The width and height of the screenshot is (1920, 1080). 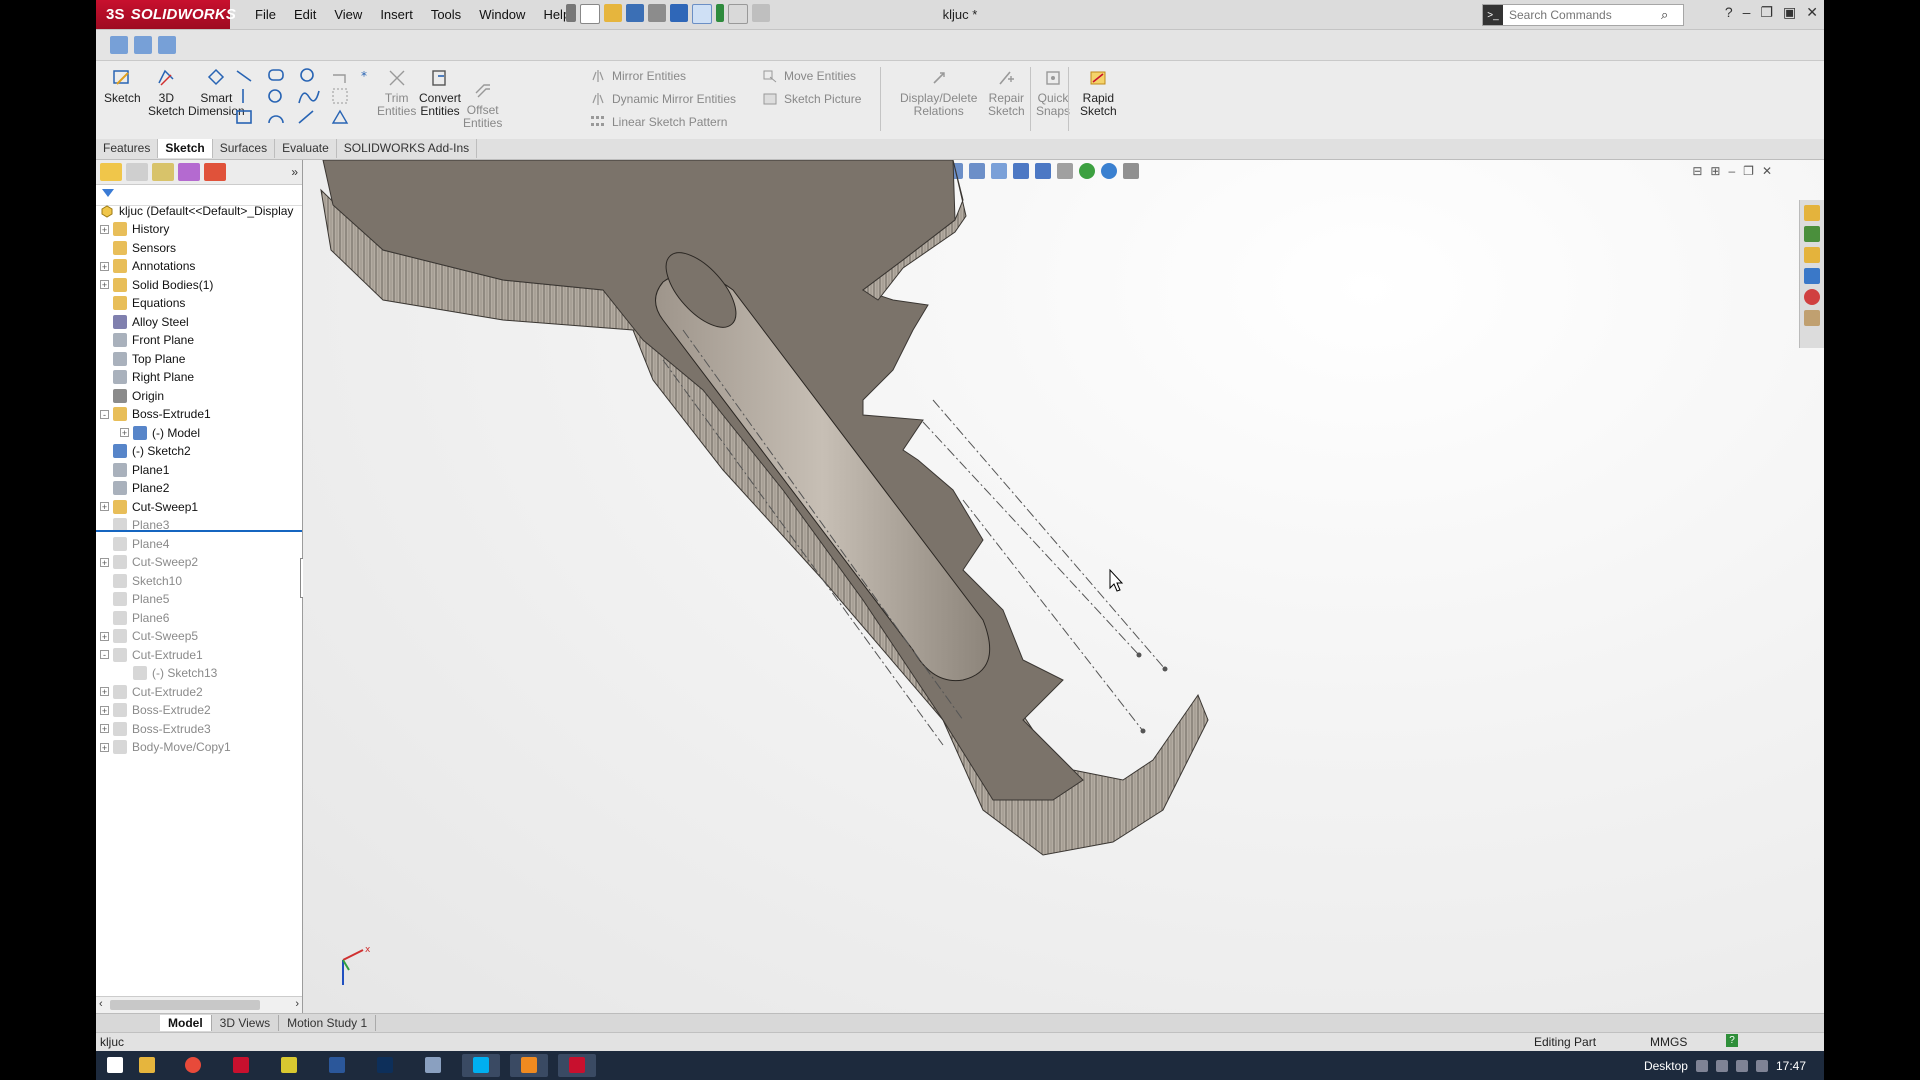 What do you see at coordinates (163, 172) in the screenshot?
I see `configurationmanager-tab-icon` at bounding box center [163, 172].